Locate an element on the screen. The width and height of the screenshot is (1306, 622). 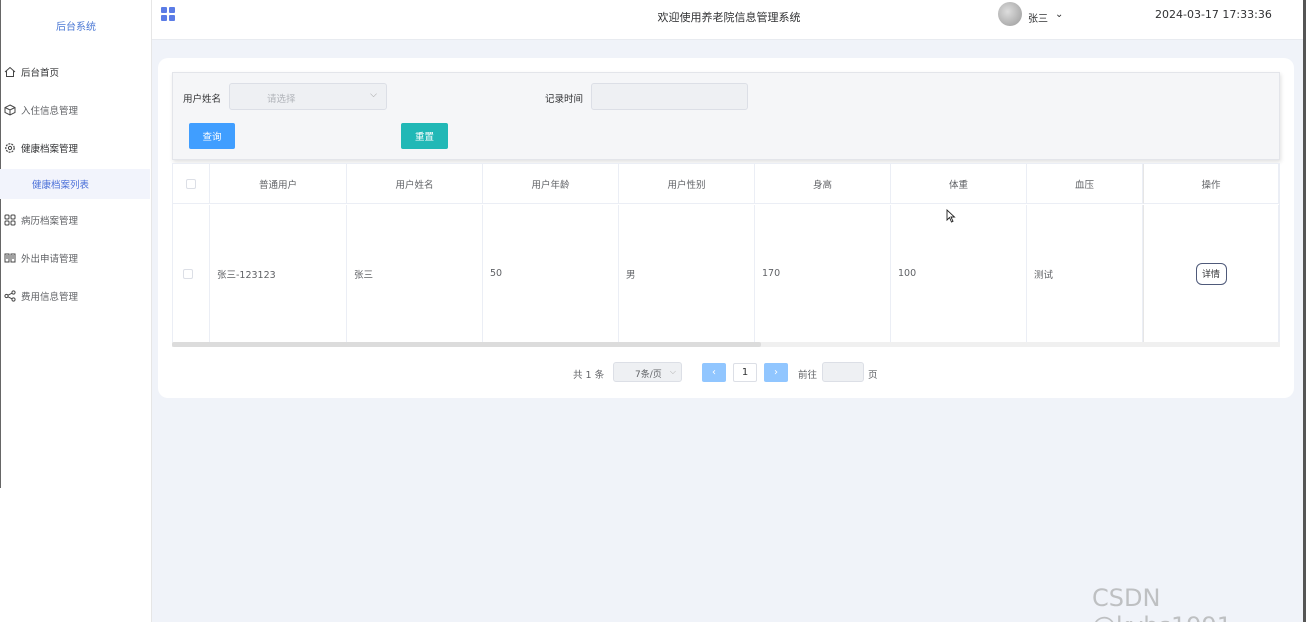
sidebar-item-label: 外出申请管理 is located at coordinates (50, 259).